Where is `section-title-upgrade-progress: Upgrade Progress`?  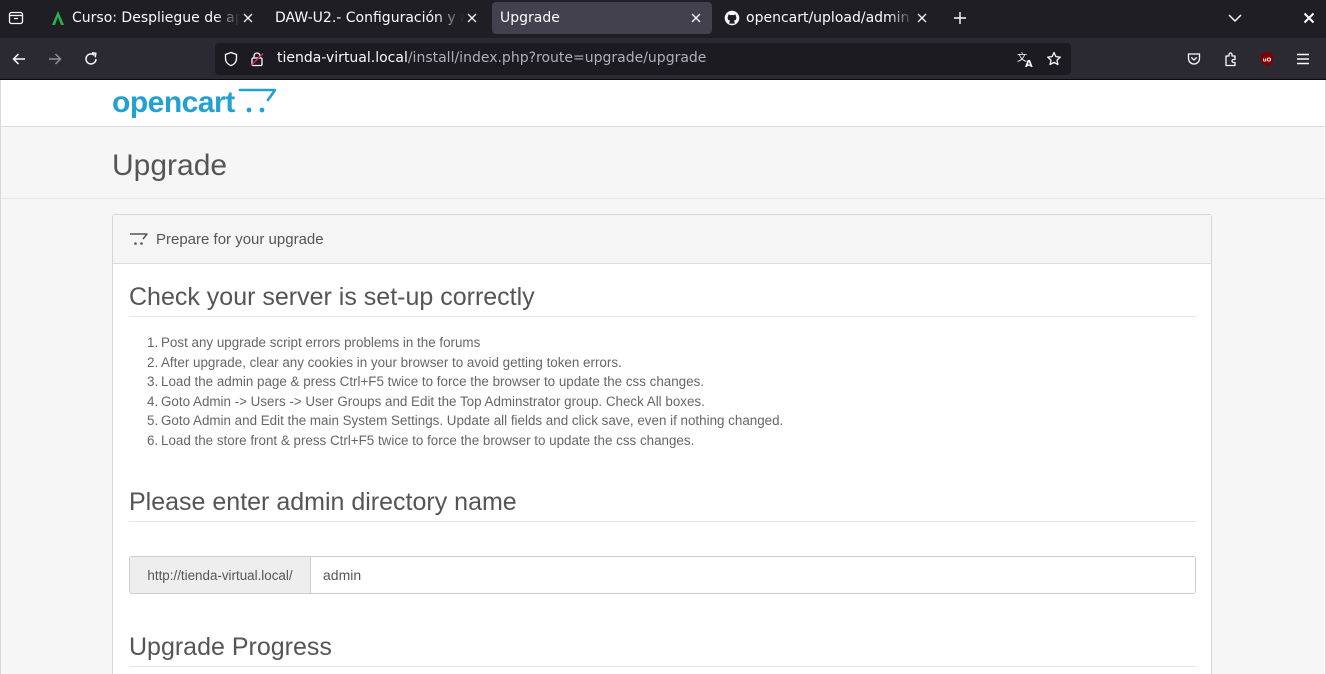
section-title-upgrade-progress: Upgrade Progress is located at coordinates (230, 647).